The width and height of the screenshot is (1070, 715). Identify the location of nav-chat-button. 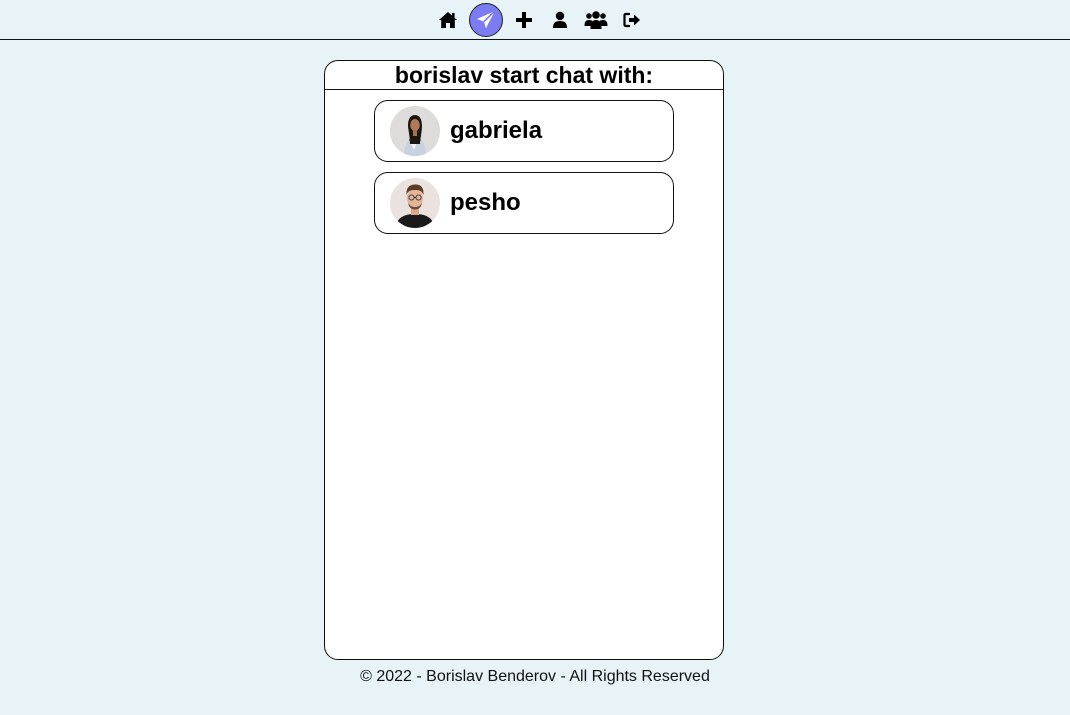
(486, 19).